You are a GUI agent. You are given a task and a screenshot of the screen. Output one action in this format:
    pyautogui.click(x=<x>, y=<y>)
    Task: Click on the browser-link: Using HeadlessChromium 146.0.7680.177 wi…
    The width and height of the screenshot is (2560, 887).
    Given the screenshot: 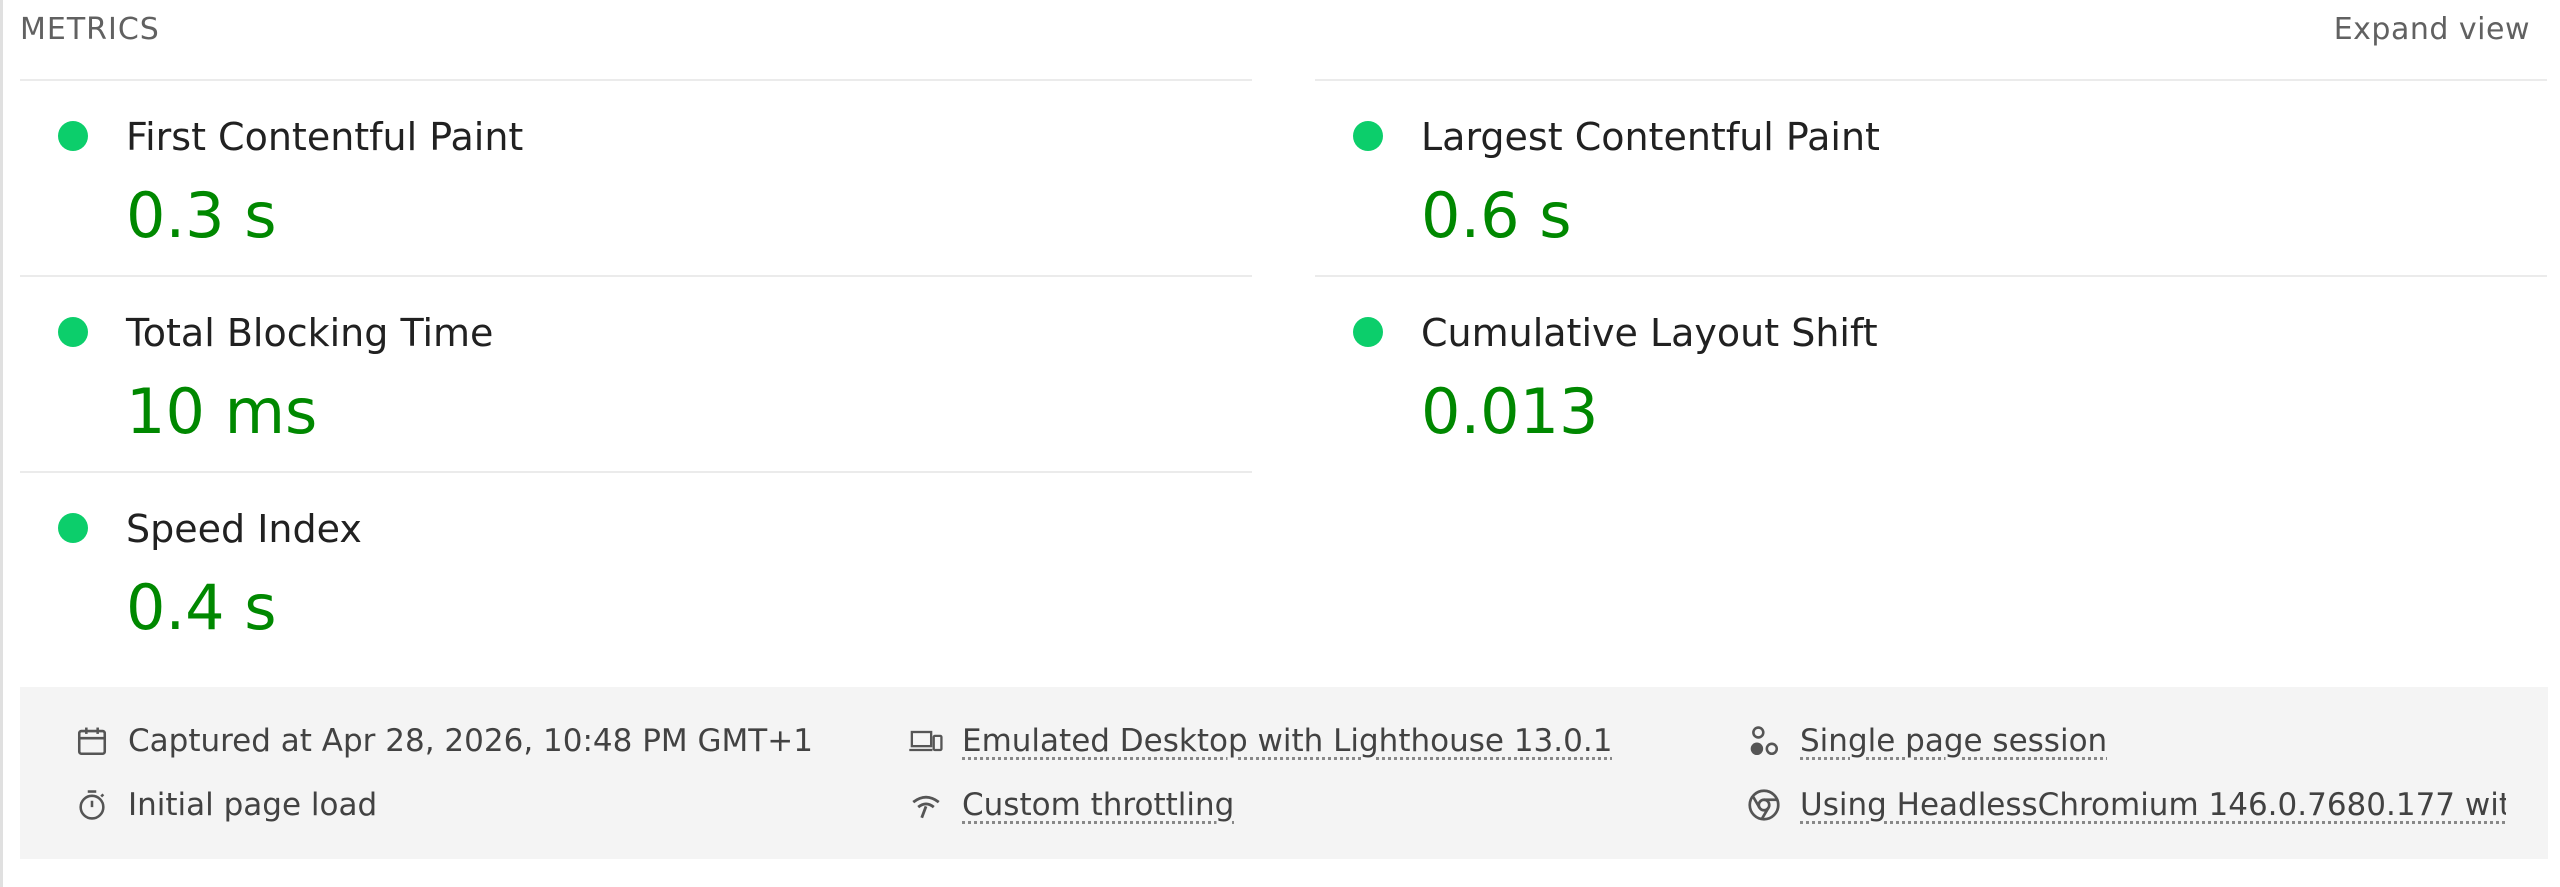 What is the action you would take?
    pyautogui.click(x=2153, y=805)
    